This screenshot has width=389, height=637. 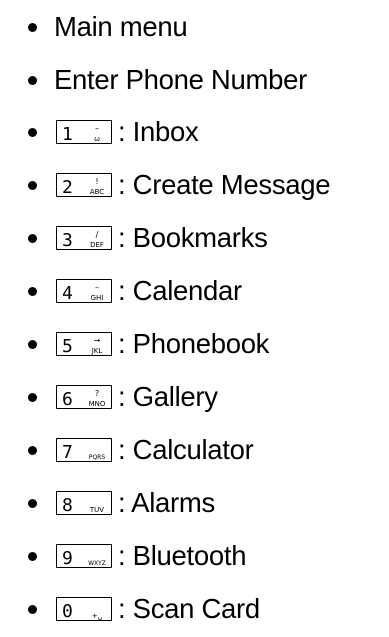 What do you see at coordinates (180, 290) in the screenshot?
I see `menu-item-label: : Calendar` at bounding box center [180, 290].